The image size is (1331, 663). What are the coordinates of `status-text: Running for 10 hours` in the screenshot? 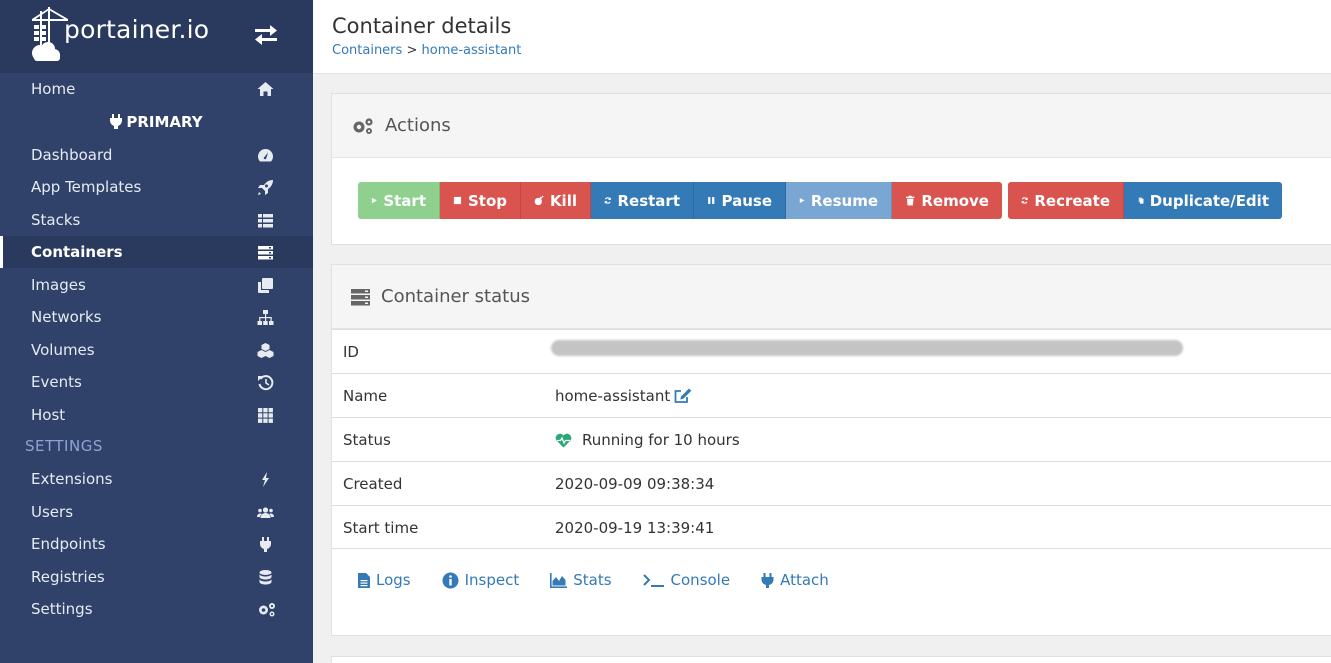 It's located at (661, 440).